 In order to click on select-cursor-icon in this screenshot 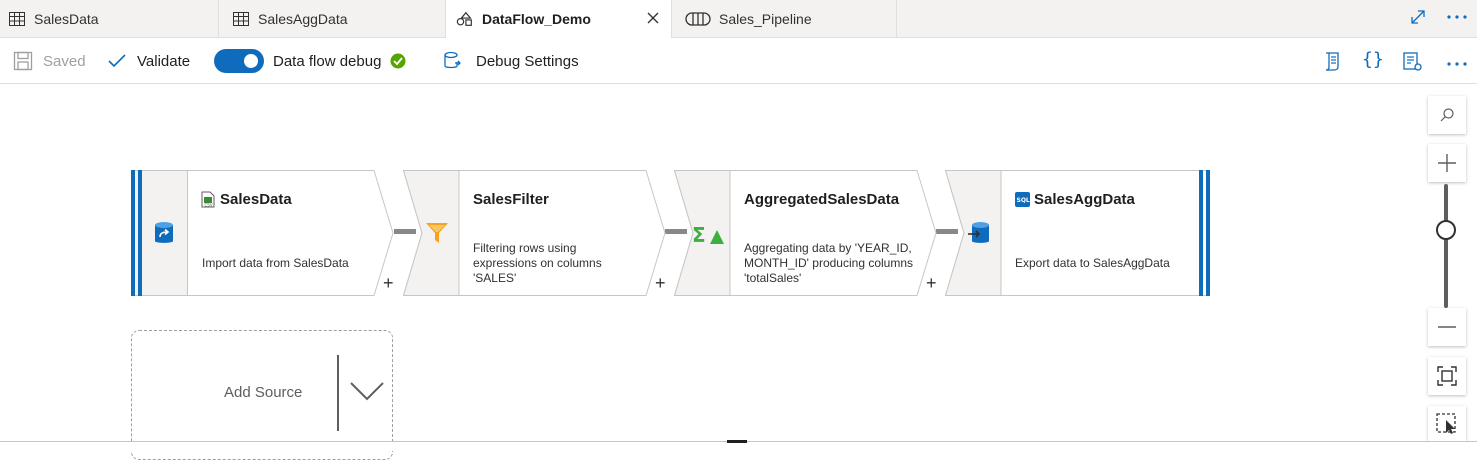, I will do `click(1447, 423)`.